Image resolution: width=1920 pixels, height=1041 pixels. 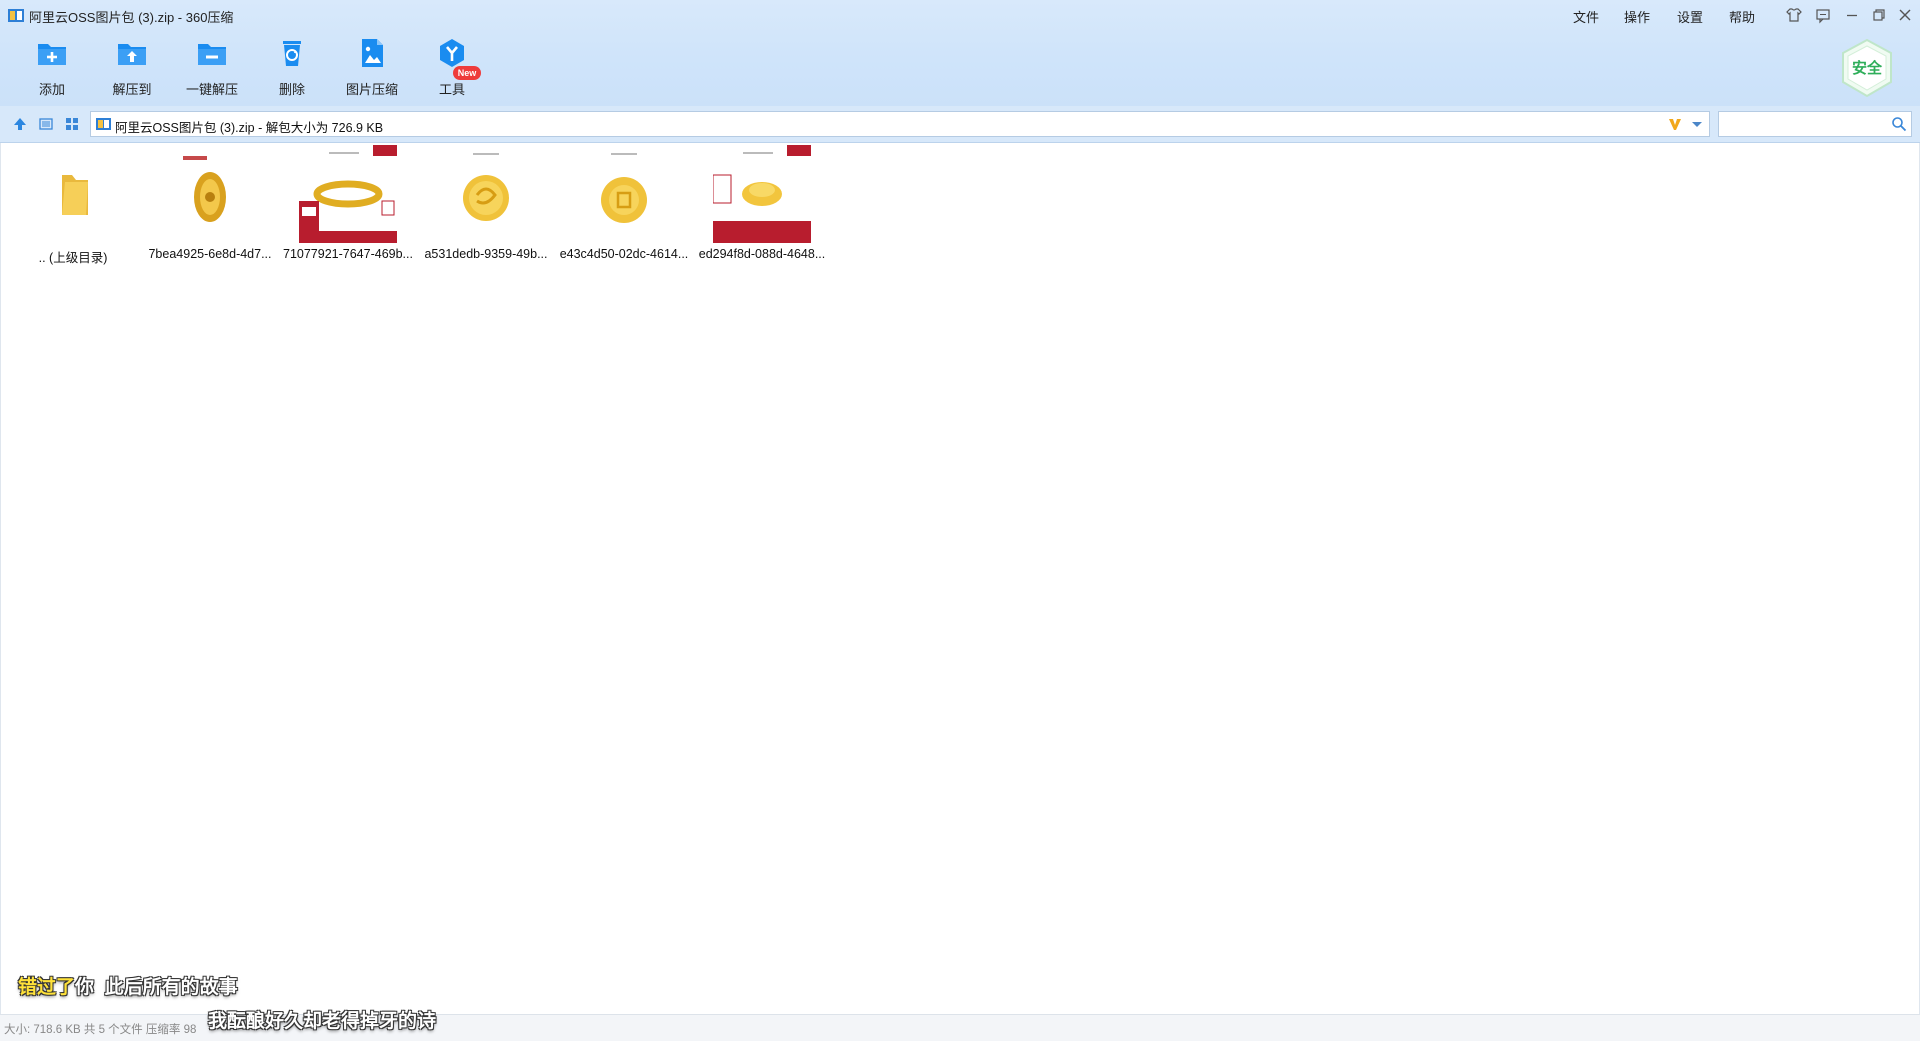 I want to click on minimize-icon, so click(x=1852, y=15).